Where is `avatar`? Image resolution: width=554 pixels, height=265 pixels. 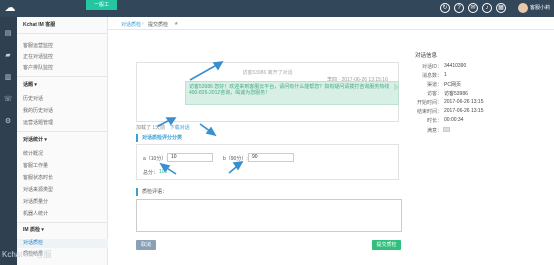
avatar is located at coordinates (523, 8).